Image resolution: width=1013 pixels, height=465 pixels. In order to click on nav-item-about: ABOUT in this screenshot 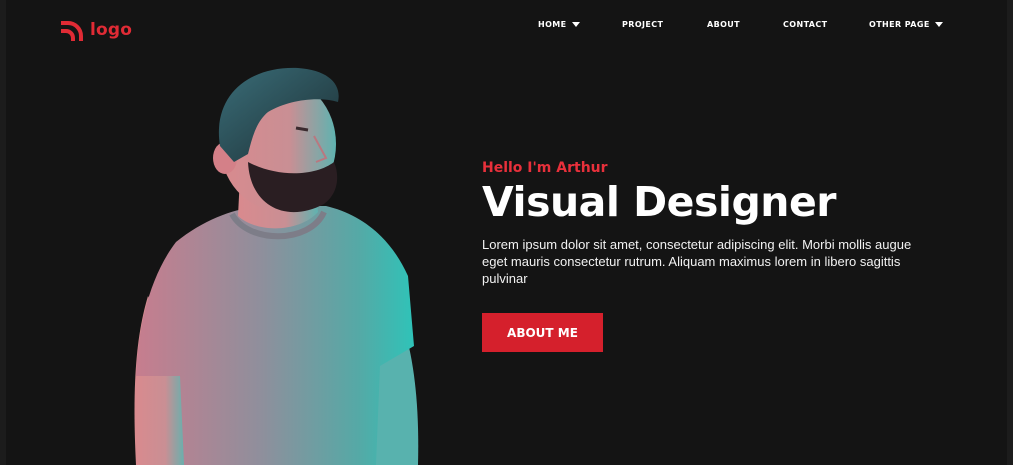, I will do `click(723, 24)`.